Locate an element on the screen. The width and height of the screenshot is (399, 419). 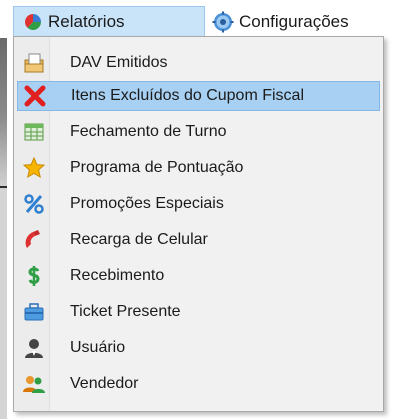
menu-item-dav-emitidos: DAV Emitidos is located at coordinates (198, 63).